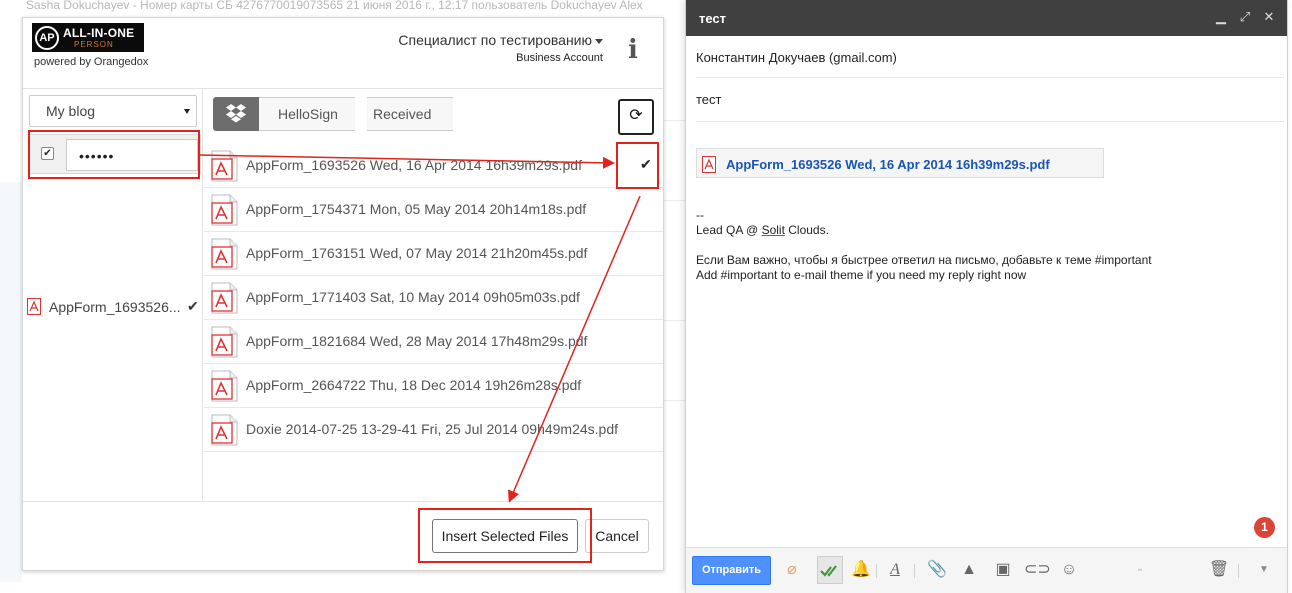 This screenshot has height=593, width=1292. I want to click on user-menu: Специалист по тестированию, so click(500, 40).